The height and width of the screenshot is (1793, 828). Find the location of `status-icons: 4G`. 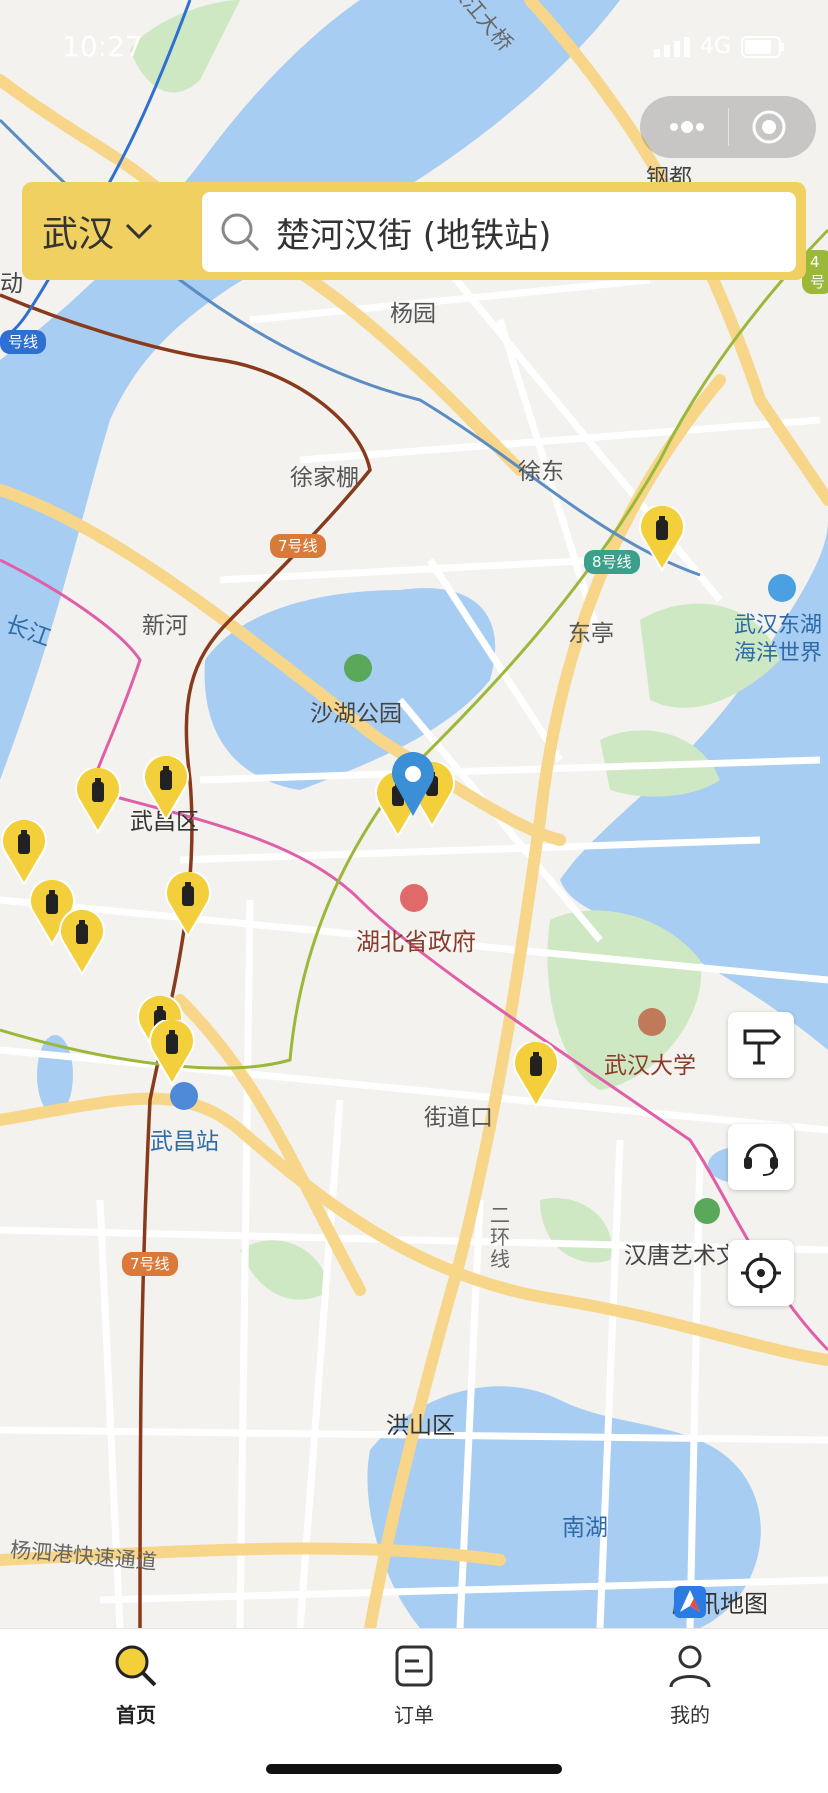

status-icons: 4G is located at coordinates (719, 46).